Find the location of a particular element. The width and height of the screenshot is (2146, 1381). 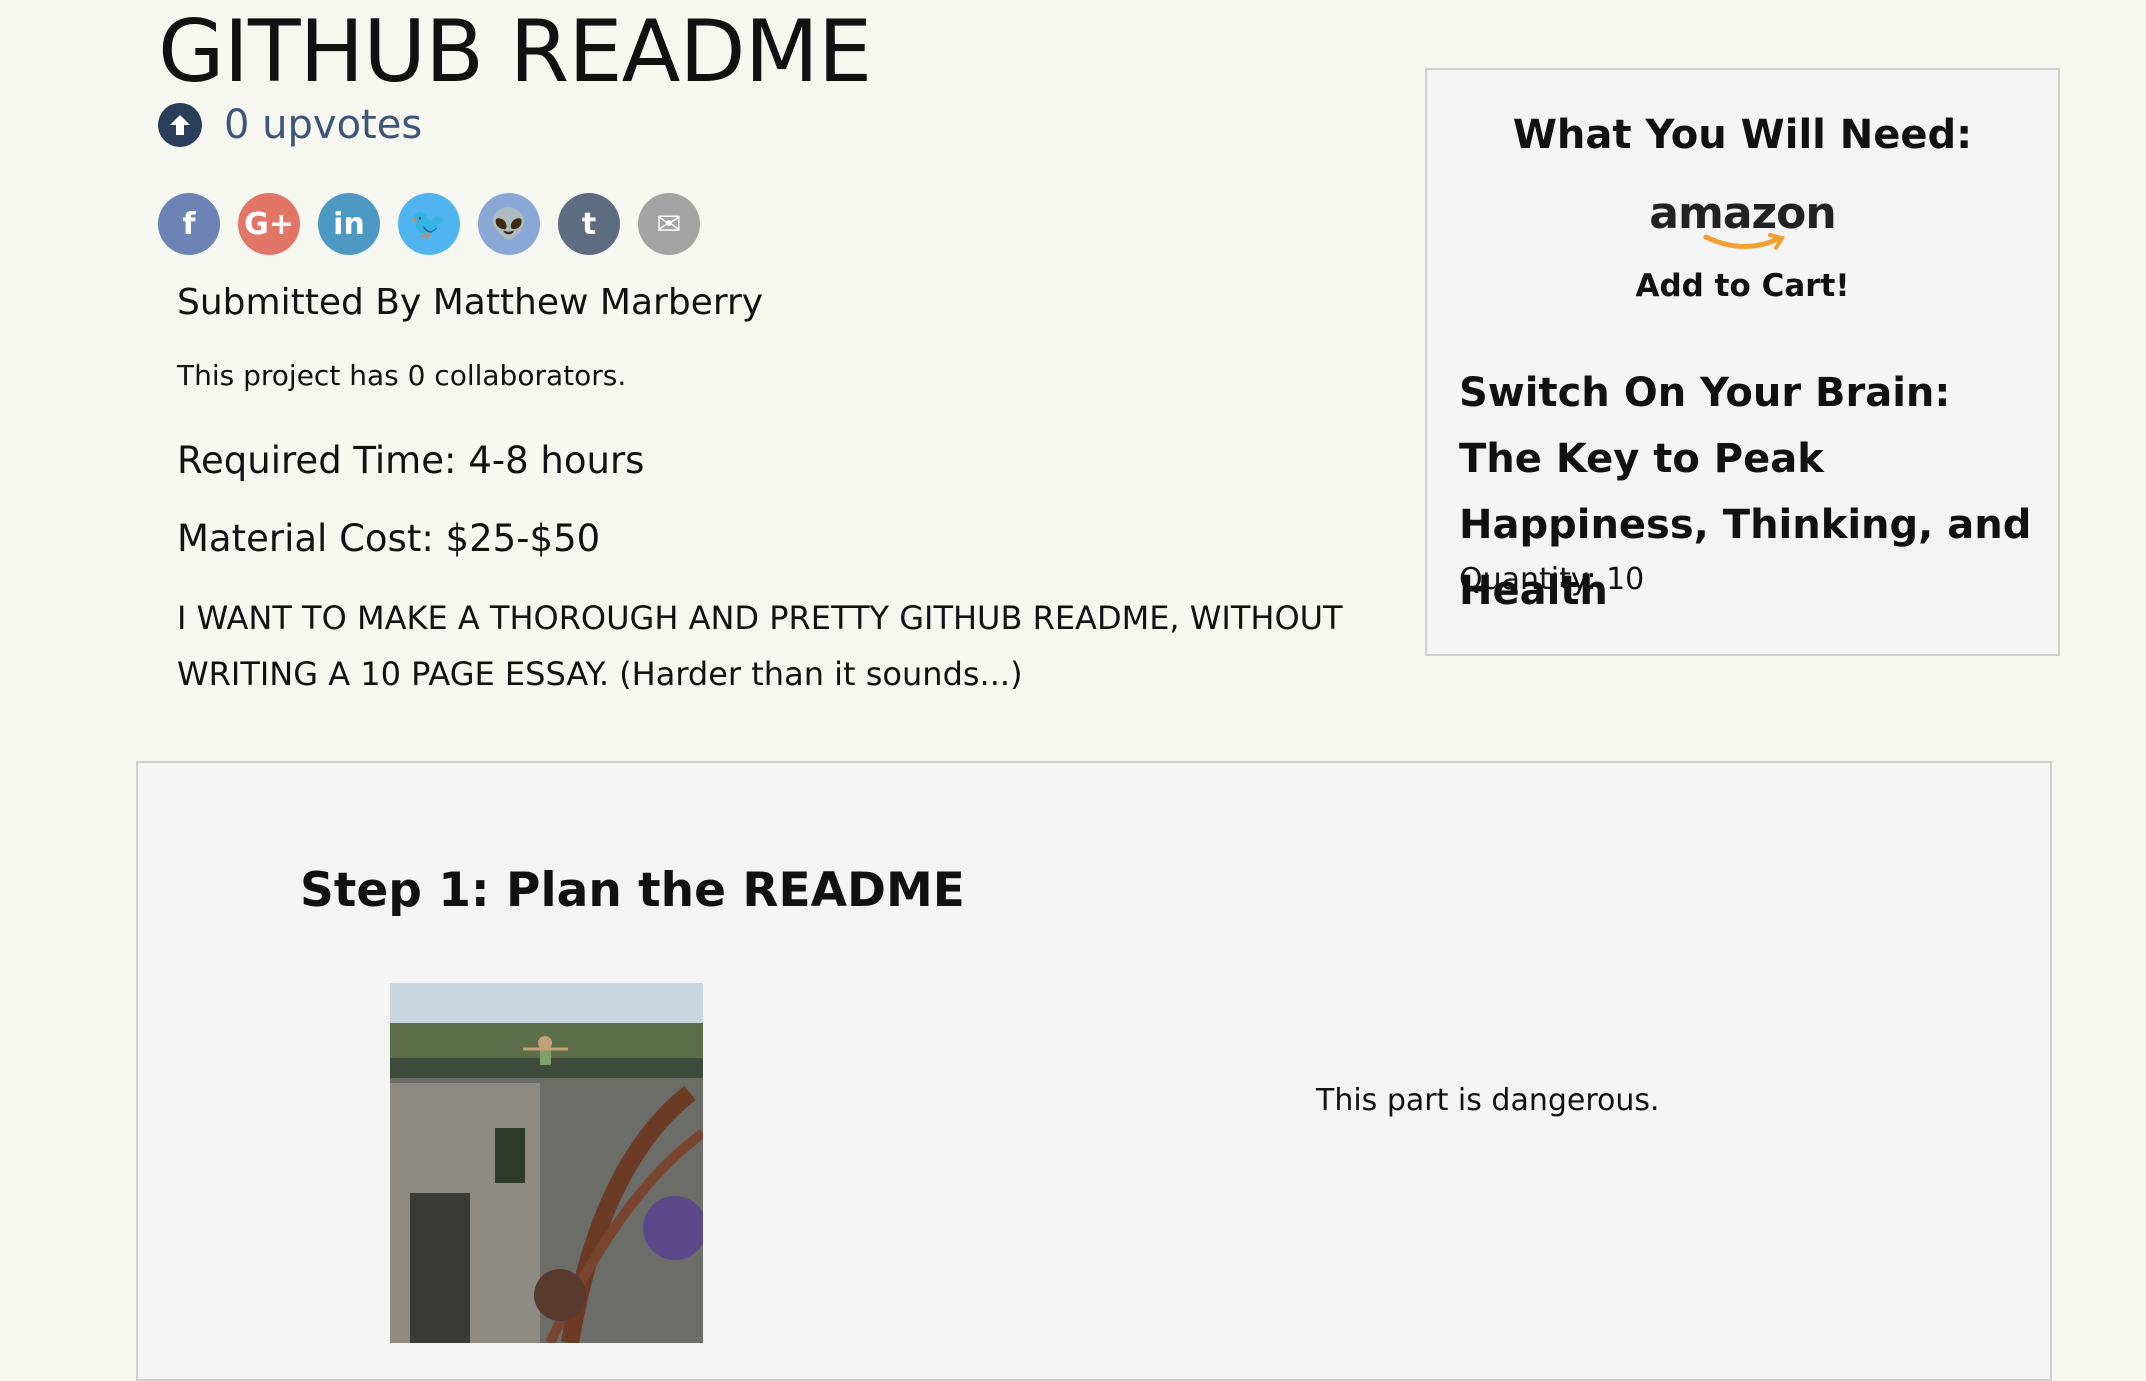

upvote-count: 0 upvotes is located at coordinates (323, 125).